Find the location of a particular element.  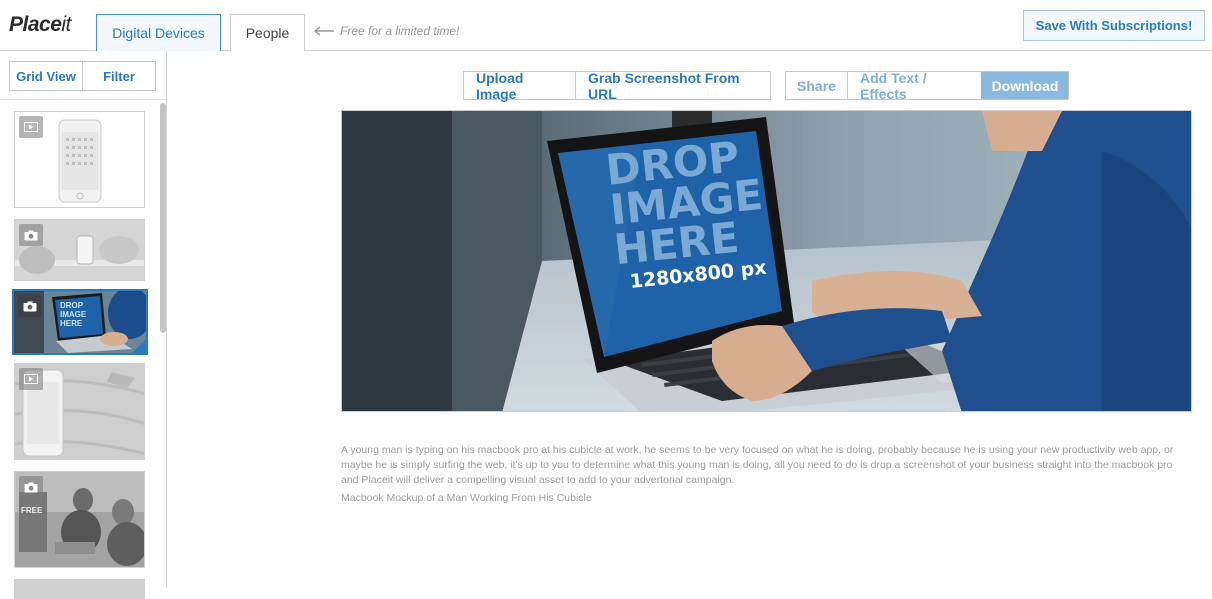

export-toolbar: Share Add Text / Effects Download is located at coordinates (927, 86).